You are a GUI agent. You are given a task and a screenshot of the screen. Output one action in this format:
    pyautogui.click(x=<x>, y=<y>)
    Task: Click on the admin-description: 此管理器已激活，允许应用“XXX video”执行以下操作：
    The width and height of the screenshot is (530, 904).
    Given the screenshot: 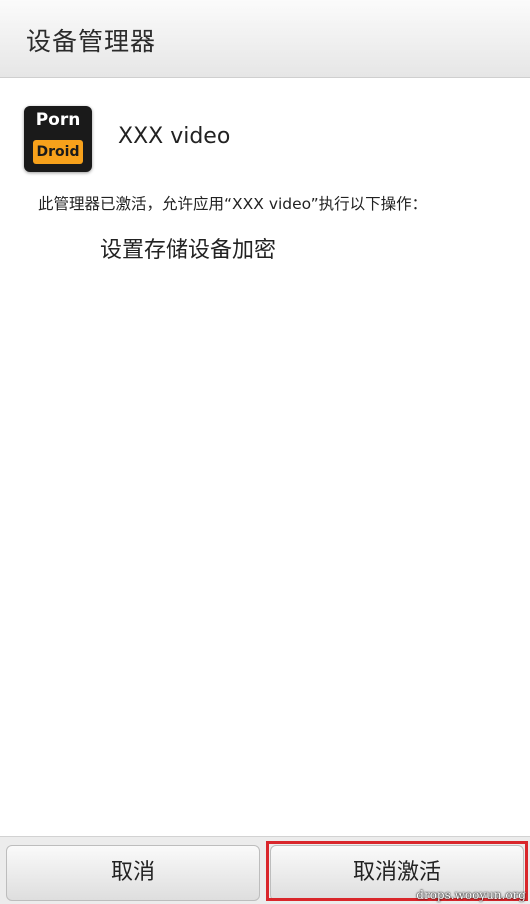 What is the action you would take?
    pyautogui.click(x=233, y=204)
    